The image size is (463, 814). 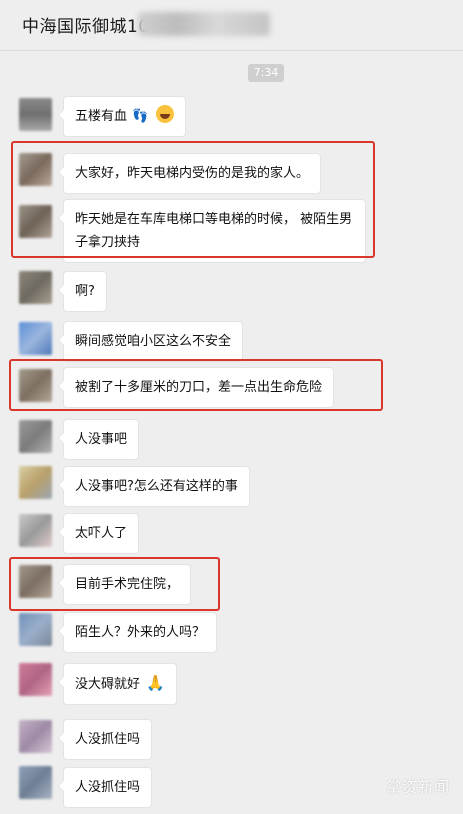 I want to click on message-bubble: 陌生人？外来的人吗？, so click(x=137, y=632).